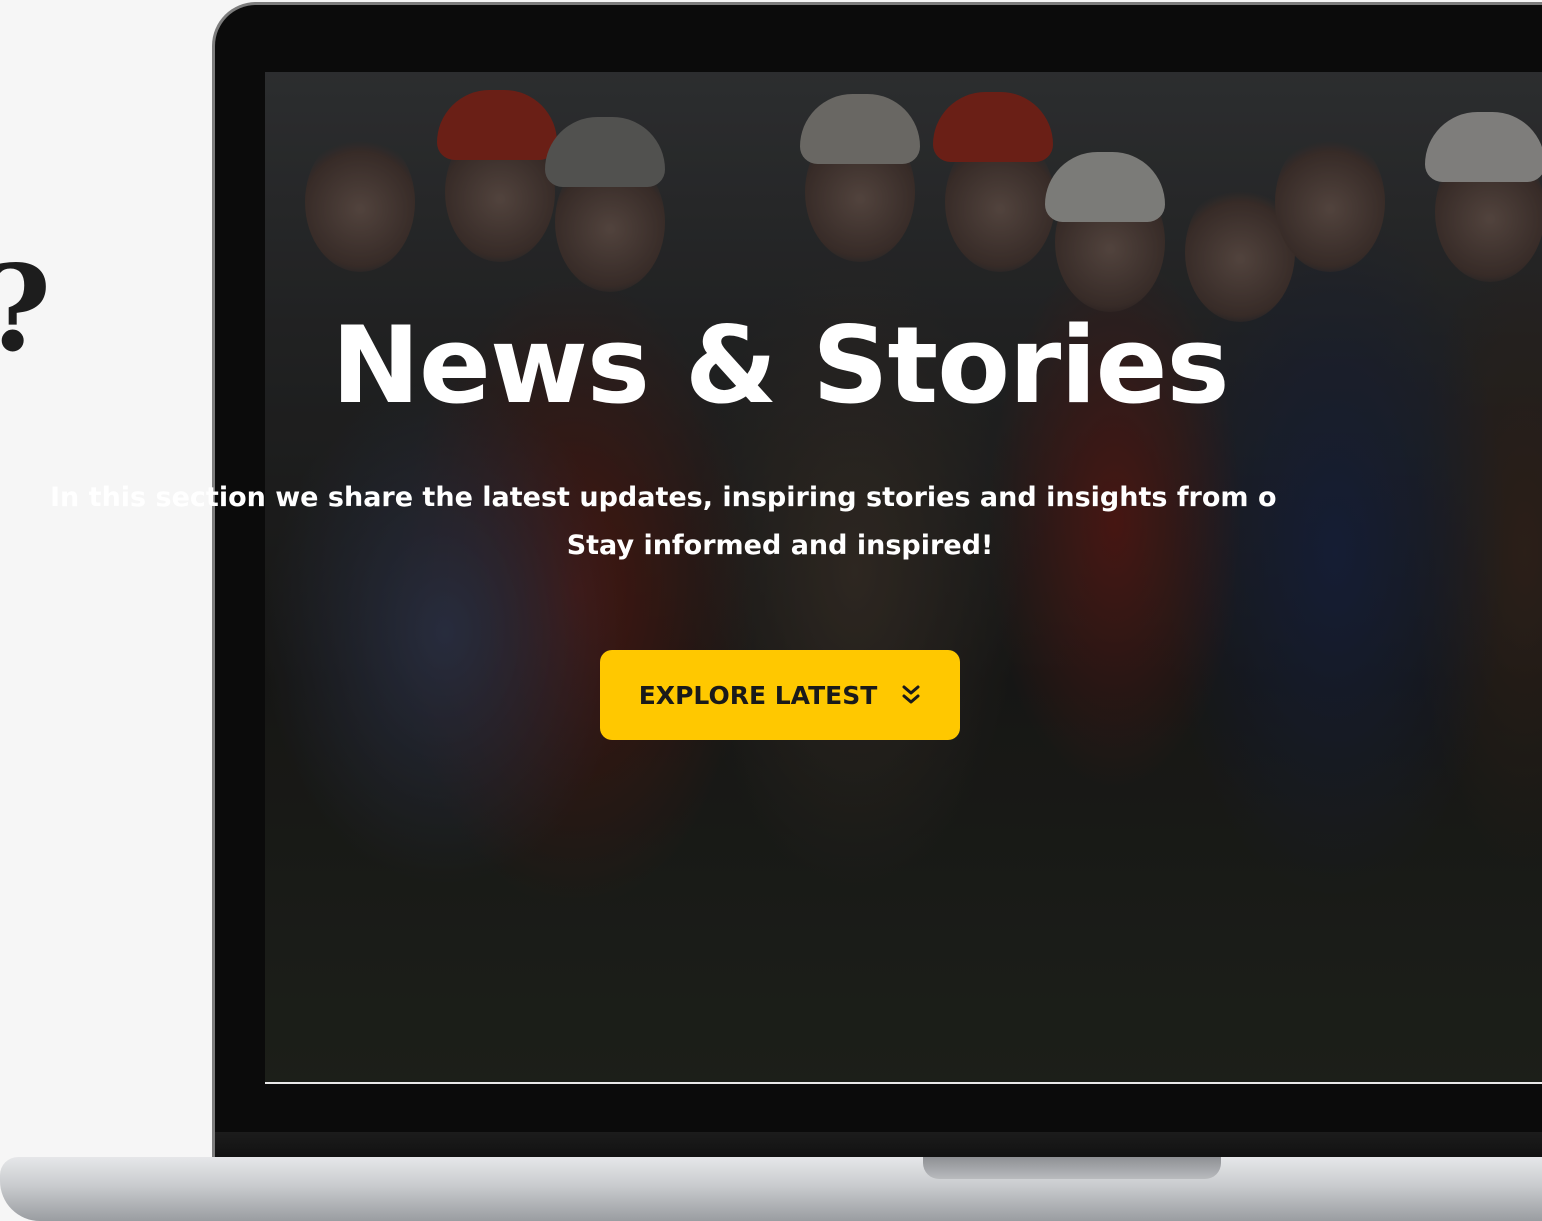 The height and width of the screenshot is (1221, 1542). What do you see at coordinates (780, 545) in the screenshot?
I see `hero-description-line-2: Stay informed and inspired!` at bounding box center [780, 545].